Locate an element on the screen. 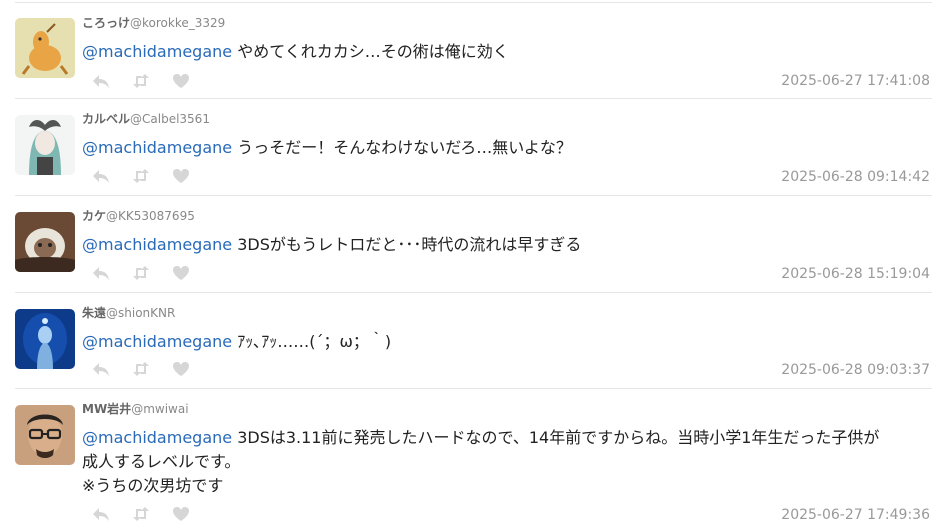 The width and height of the screenshot is (937, 532). tweet-text-line: やめてくれカカシ…その術は俺に効く is located at coordinates (373, 51).